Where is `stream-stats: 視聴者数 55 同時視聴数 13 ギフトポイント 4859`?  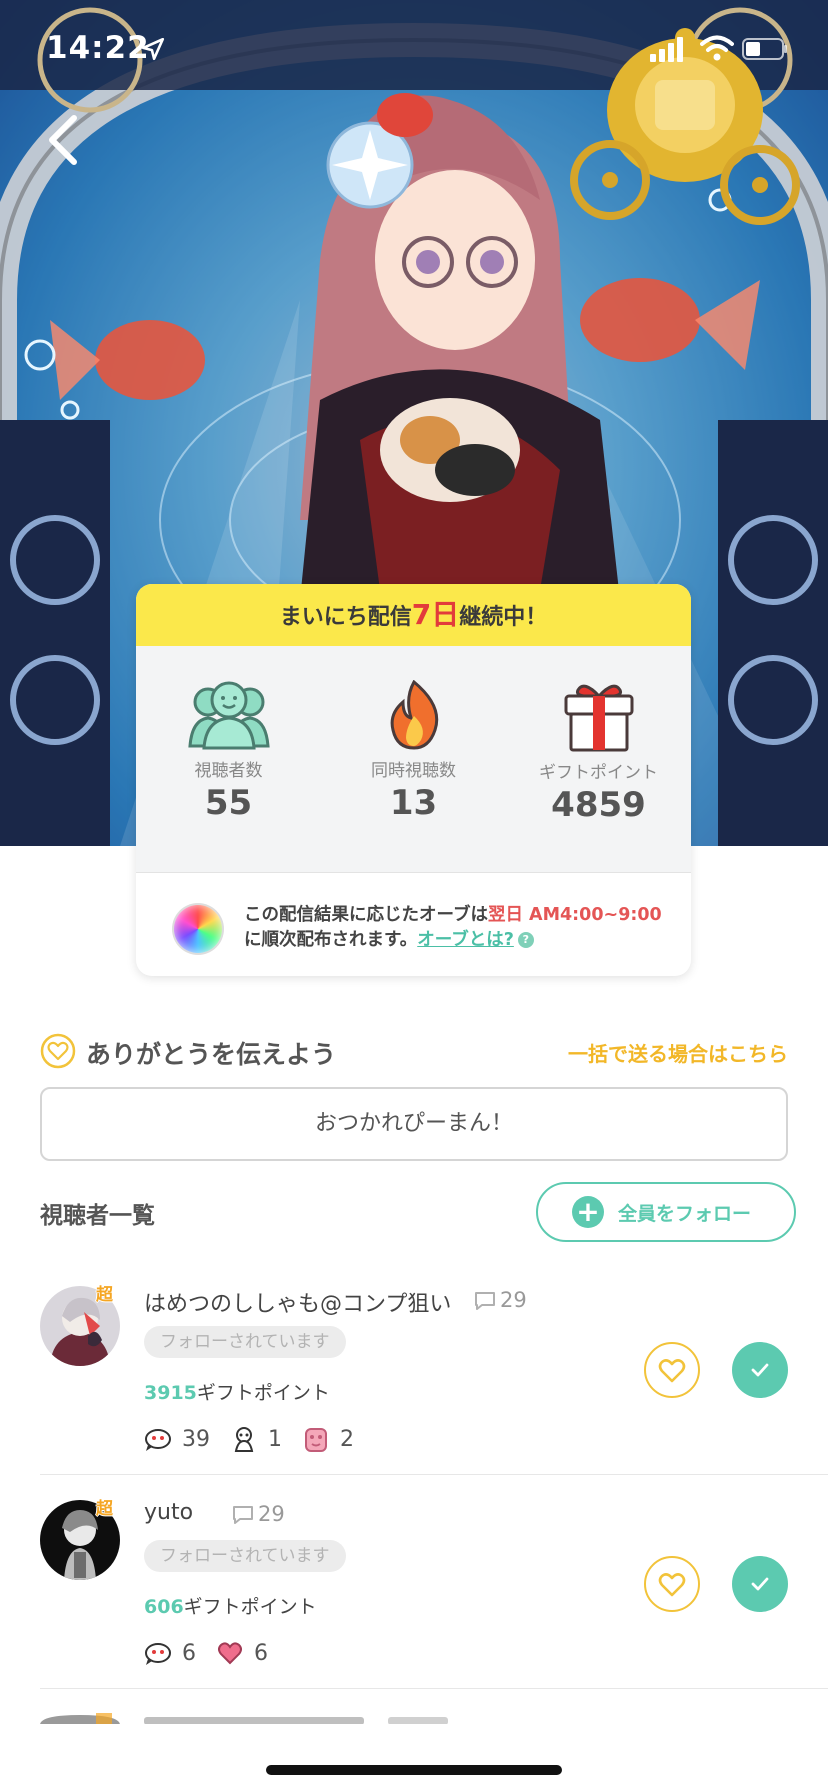
stream-stats: 視聴者数 55 同時視聴数 13 ギフトポイント 4859 is located at coordinates (413, 759).